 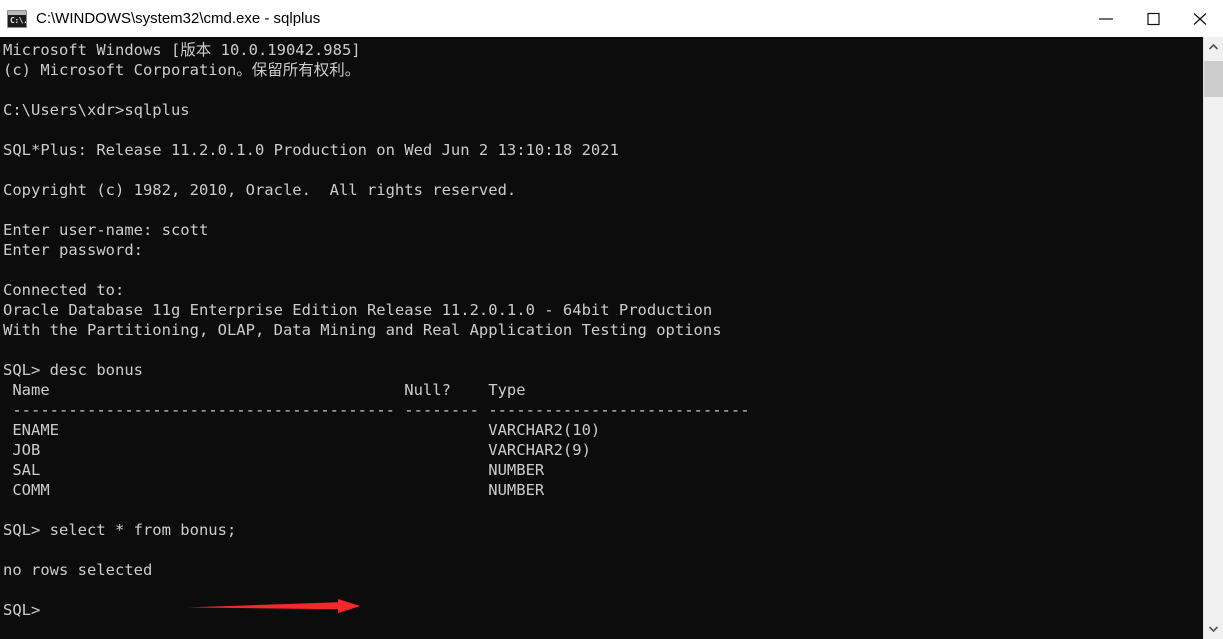 I want to click on cmd-console-icon: C:\., so click(x=17, y=18).